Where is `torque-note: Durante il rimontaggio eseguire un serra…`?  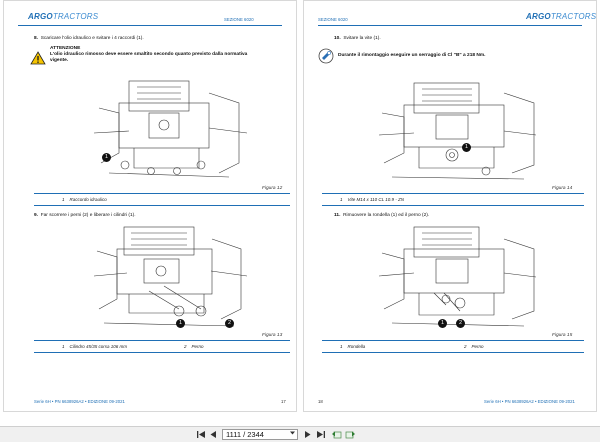
torque-note: Durante il rimontaggio eseguire un serra… is located at coordinates (411, 55).